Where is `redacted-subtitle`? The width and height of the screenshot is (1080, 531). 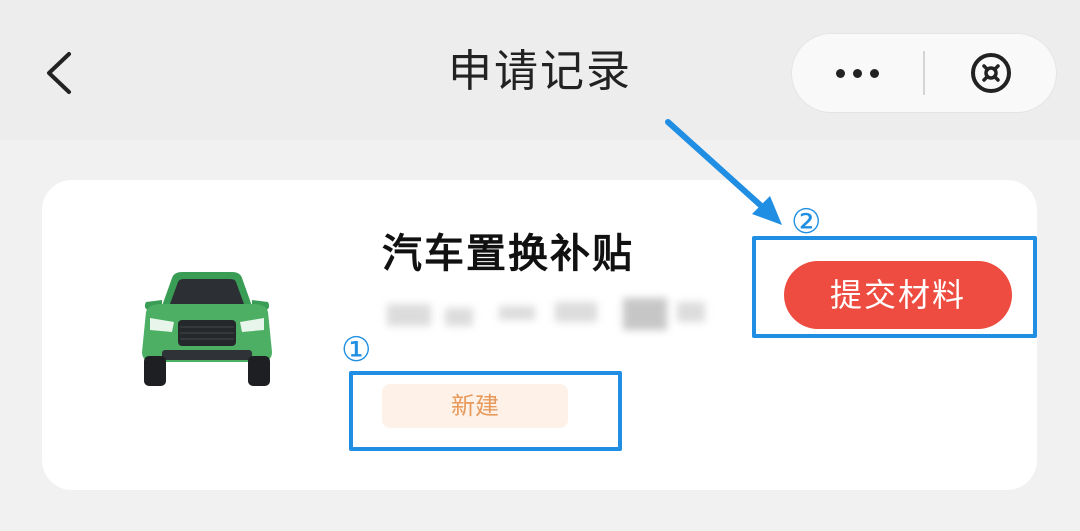 redacted-subtitle is located at coordinates (547, 315).